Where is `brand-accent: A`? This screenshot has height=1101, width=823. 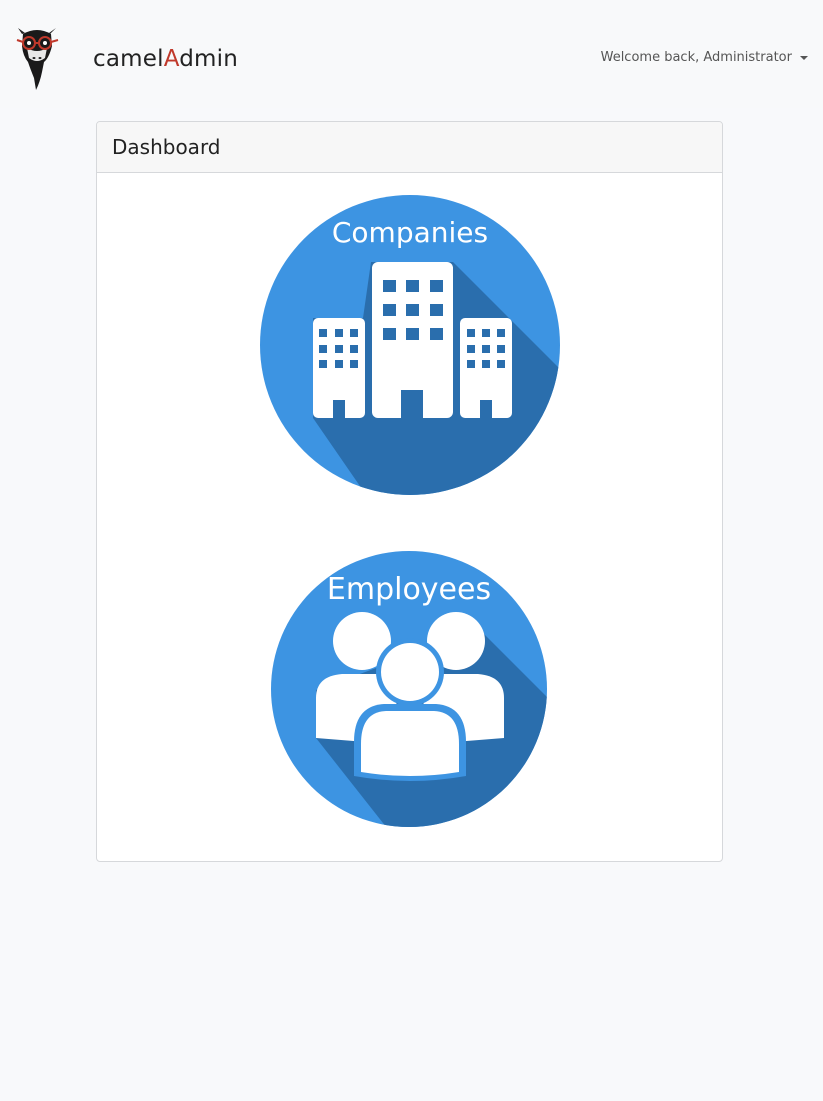 brand-accent: A is located at coordinates (171, 59).